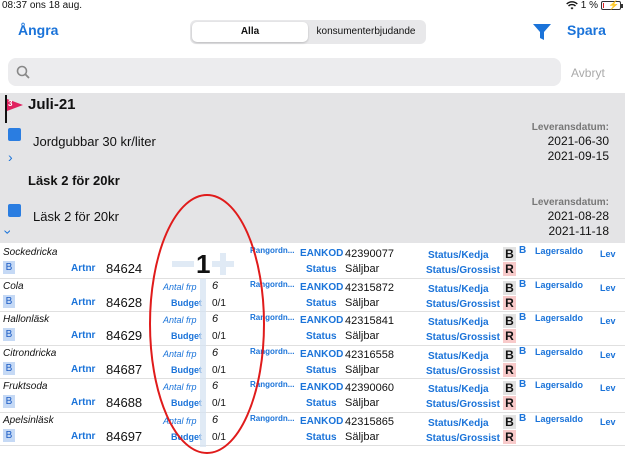 The width and height of the screenshot is (625, 466). I want to click on delivery-date-to: 2021-09-15, so click(578, 156).